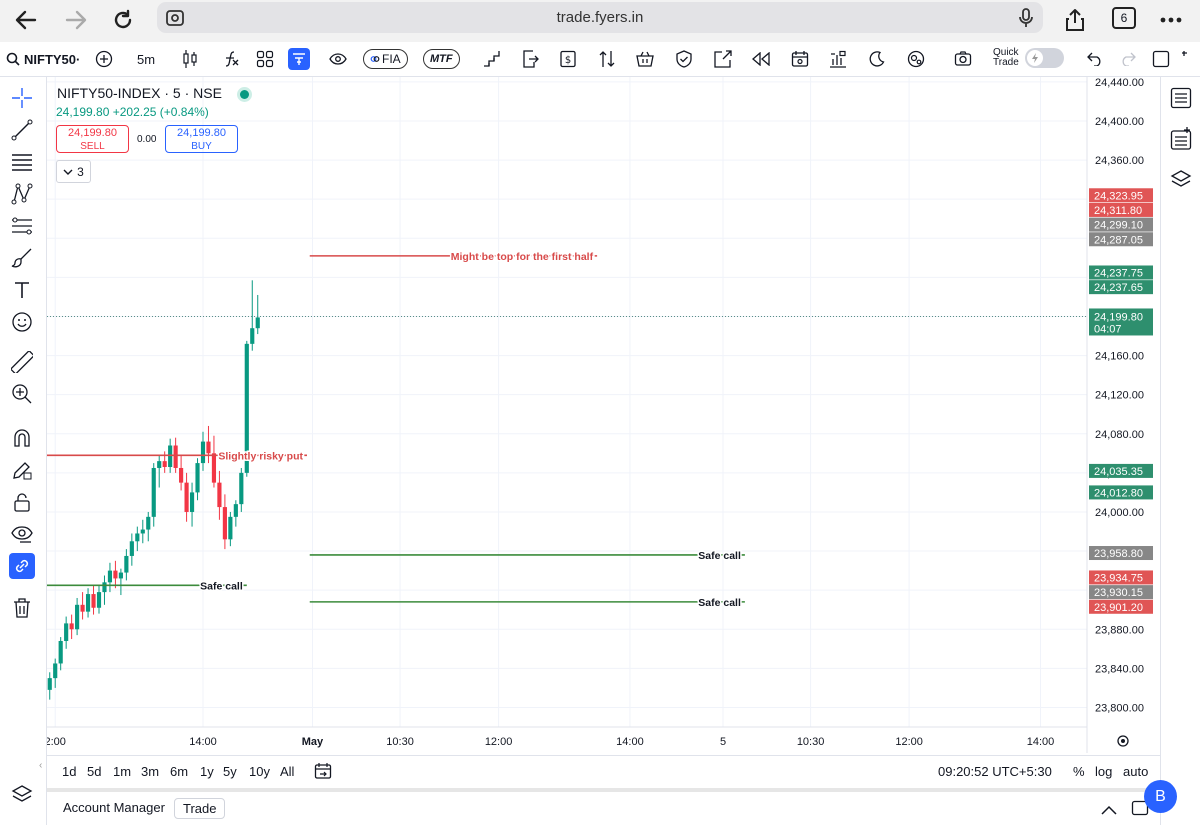 This screenshot has height=829, width=1200. I want to click on annotation-label: Safe call, so click(719, 603).